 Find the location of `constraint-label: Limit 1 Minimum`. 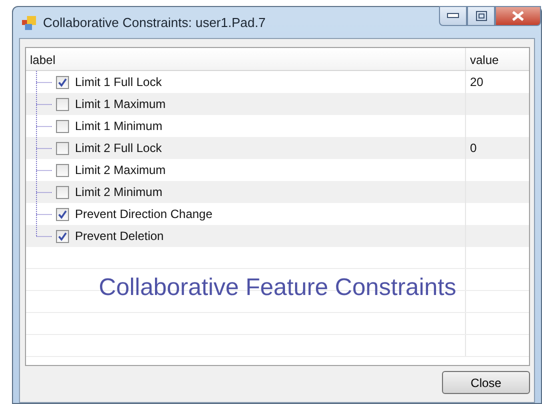

constraint-label: Limit 1 Minimum is located at coordinates (118, 126).